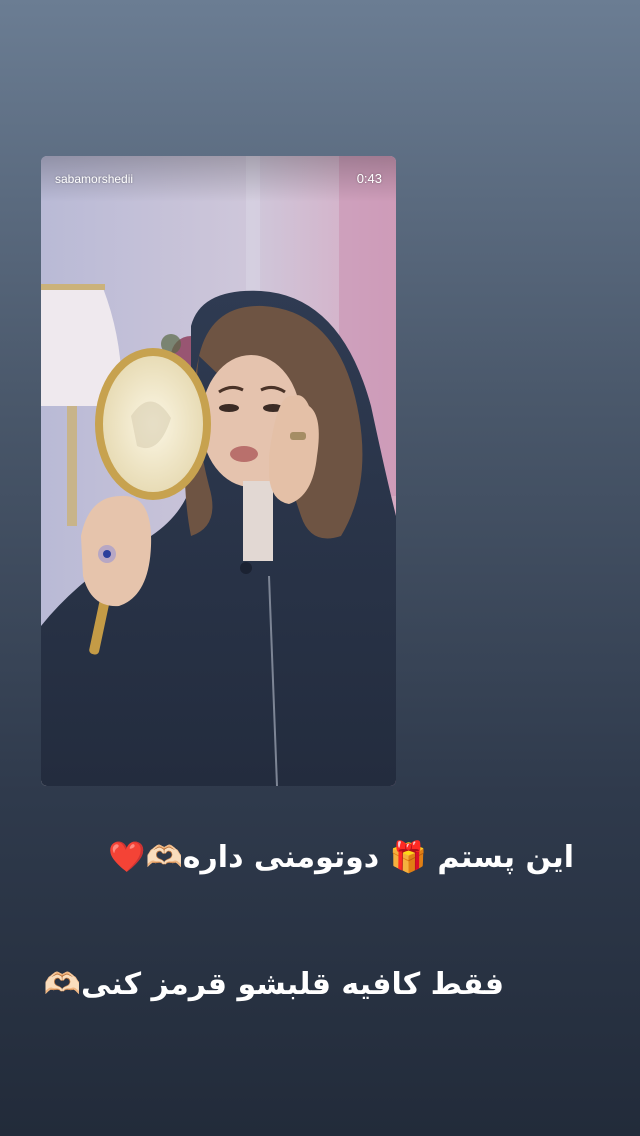 The height and width of the screenshot is (1136, 640). What do you see at coordinates (218, 179) in the screenshot?
I see `reel-header: sabamorshedii 0:43` at bounding box center [218, 179].